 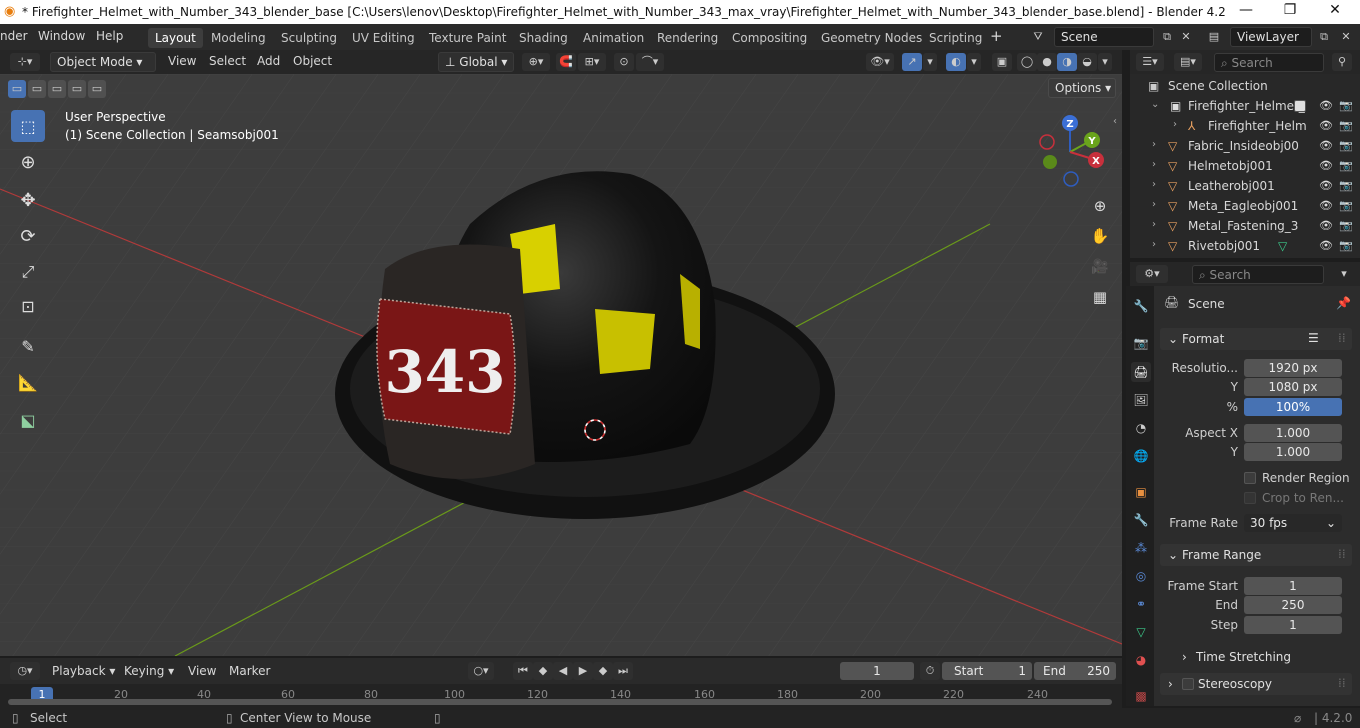 What do you see at coordinates (1250, 478) in the screenshot?
I see `render-region-checkbox` at bounding box center [1250, 478].